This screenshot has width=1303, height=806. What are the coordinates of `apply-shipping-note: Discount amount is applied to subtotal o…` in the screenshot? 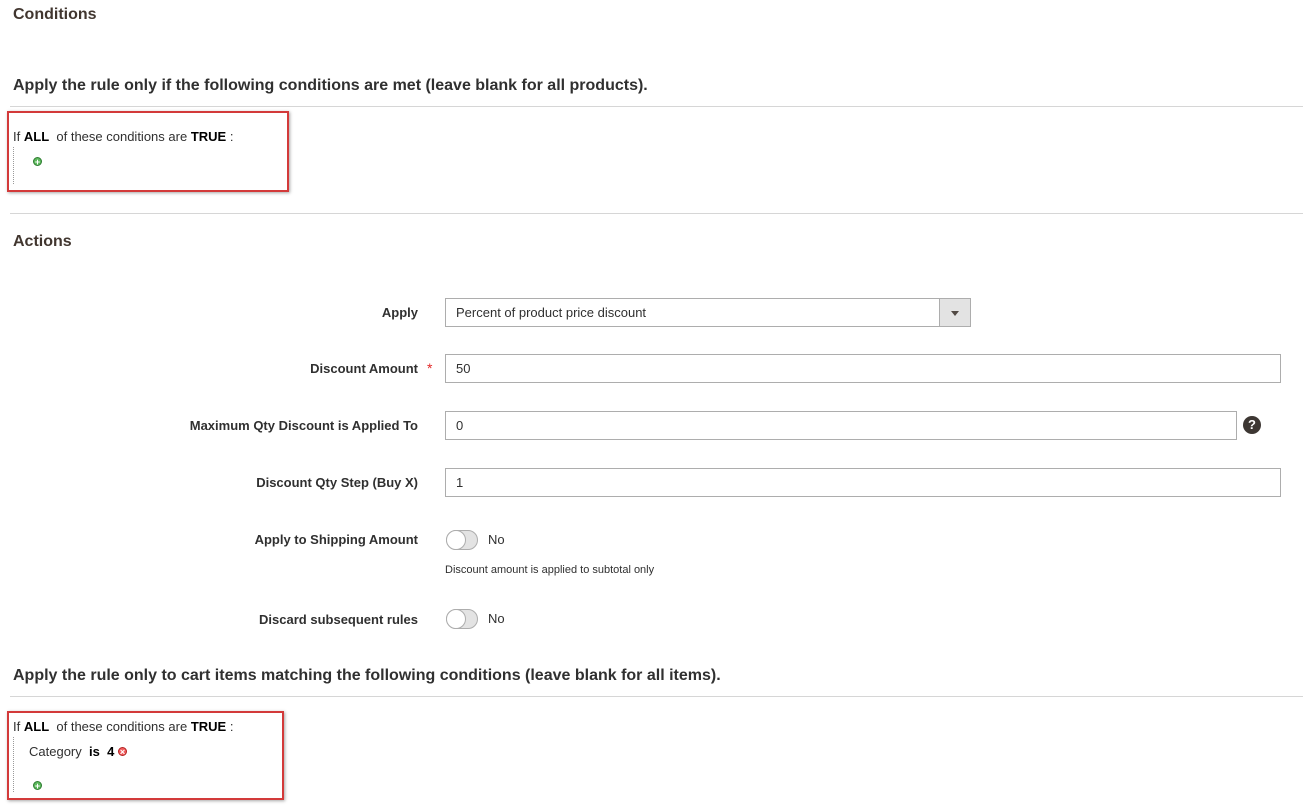 It's located at (550, 570).